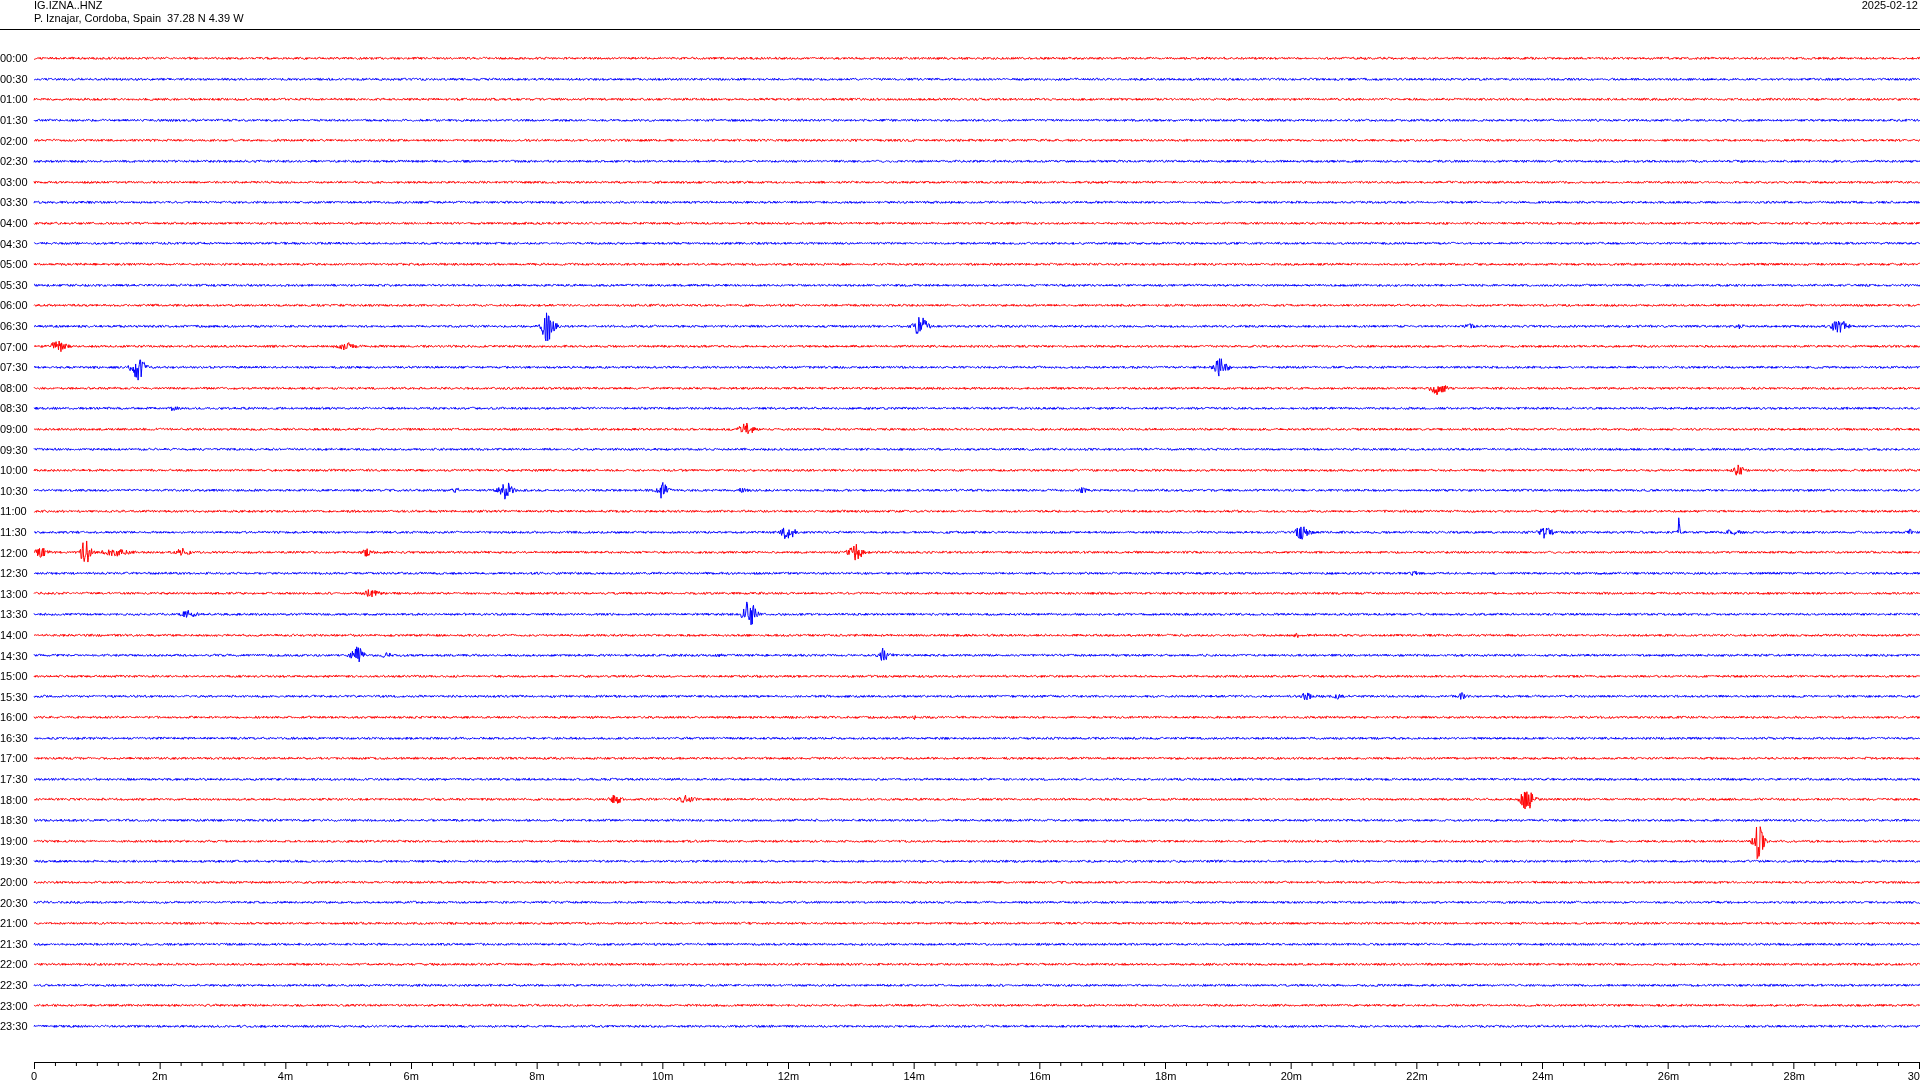 The image size is (1920, 1080). I want to click on axis-tick-label: 14m, so click(914, 1074).